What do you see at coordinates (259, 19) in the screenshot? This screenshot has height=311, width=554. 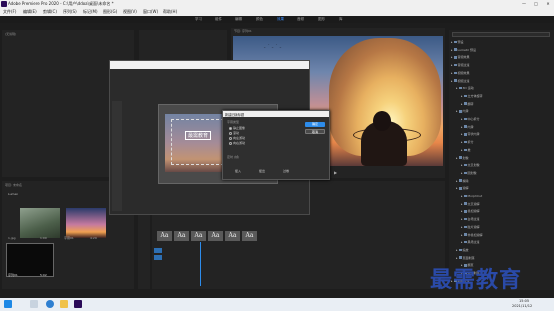 I see `workspace-tab: 颜色` at bounding box center [259, 19].